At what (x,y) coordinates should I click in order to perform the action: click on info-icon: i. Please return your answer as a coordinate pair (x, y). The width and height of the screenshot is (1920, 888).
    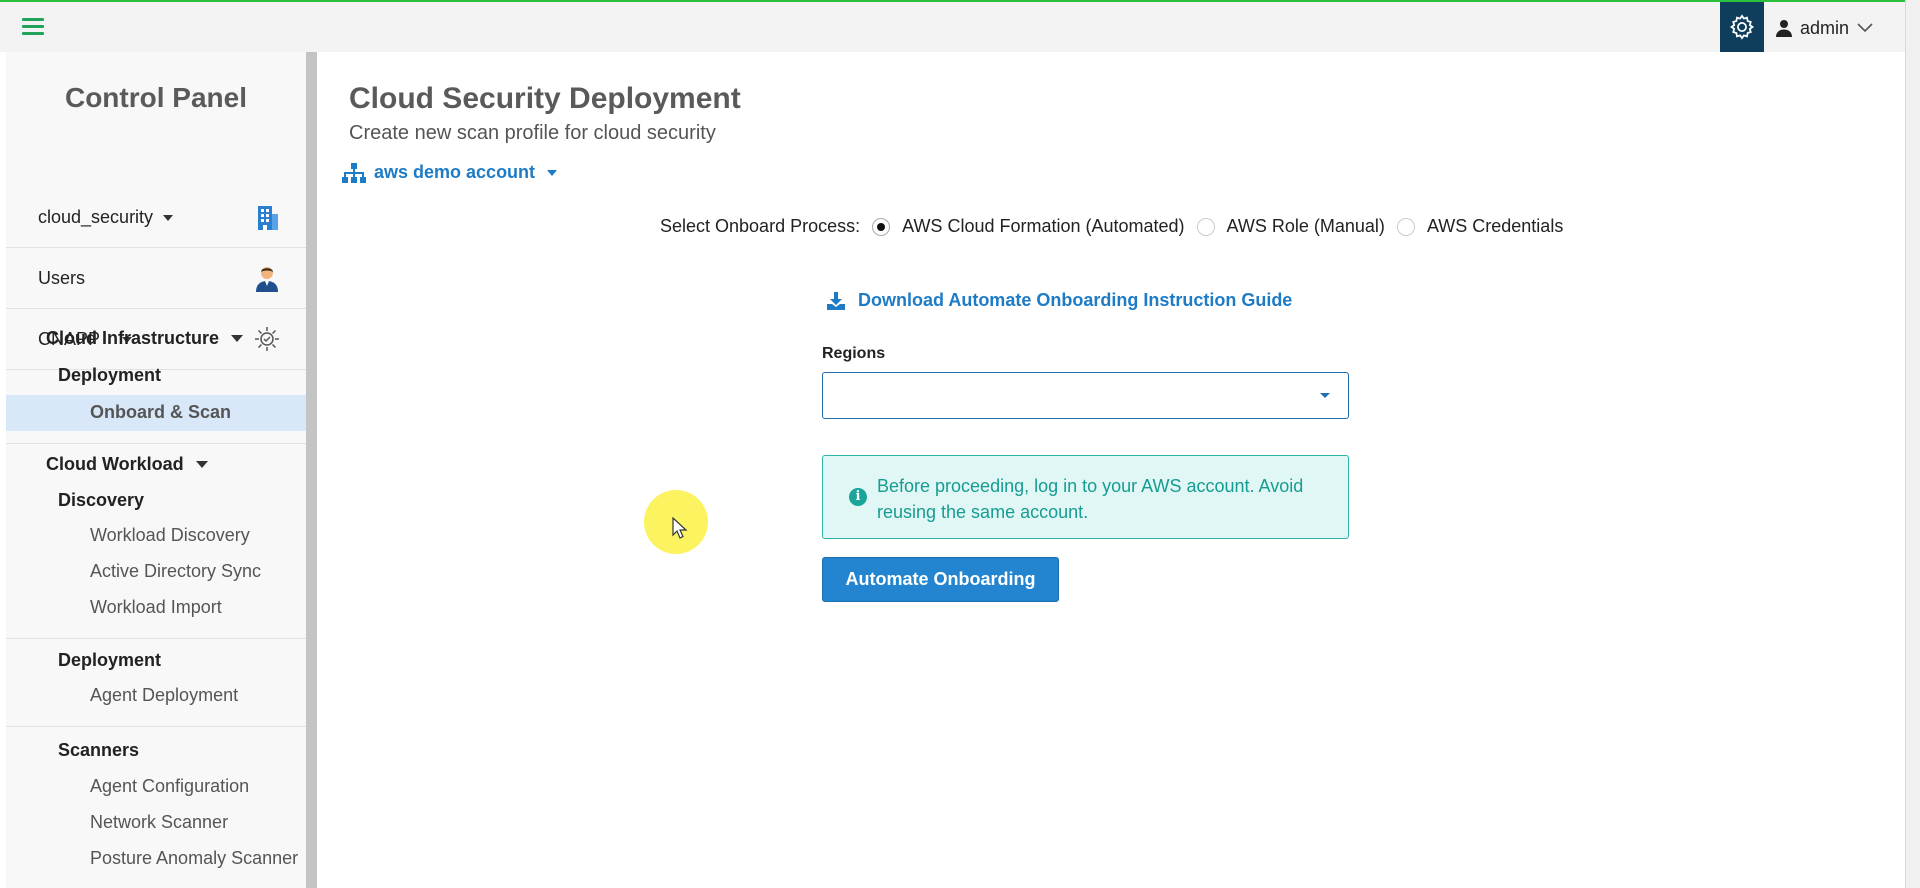
    Looking at the image, I should click on (858, 497).